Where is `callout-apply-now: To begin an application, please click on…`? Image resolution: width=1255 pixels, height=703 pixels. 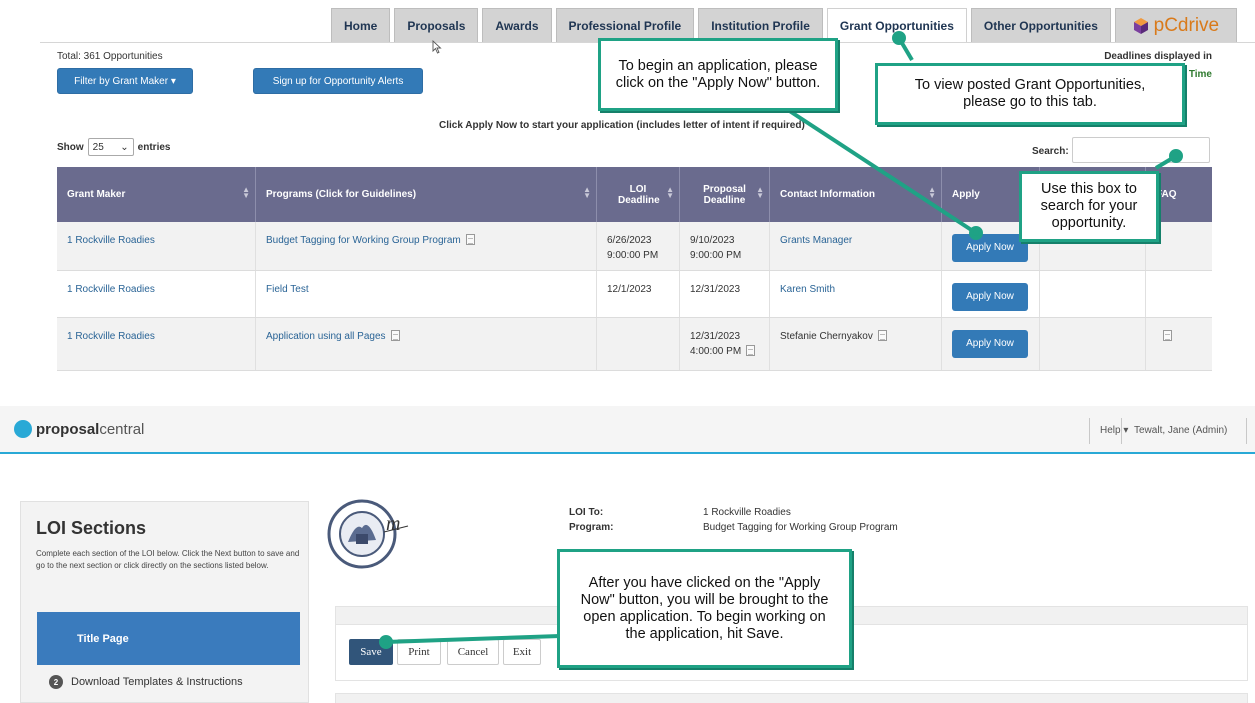 callout-apply-now: To begin an application, please click on… is located at coordinates (718, 74).